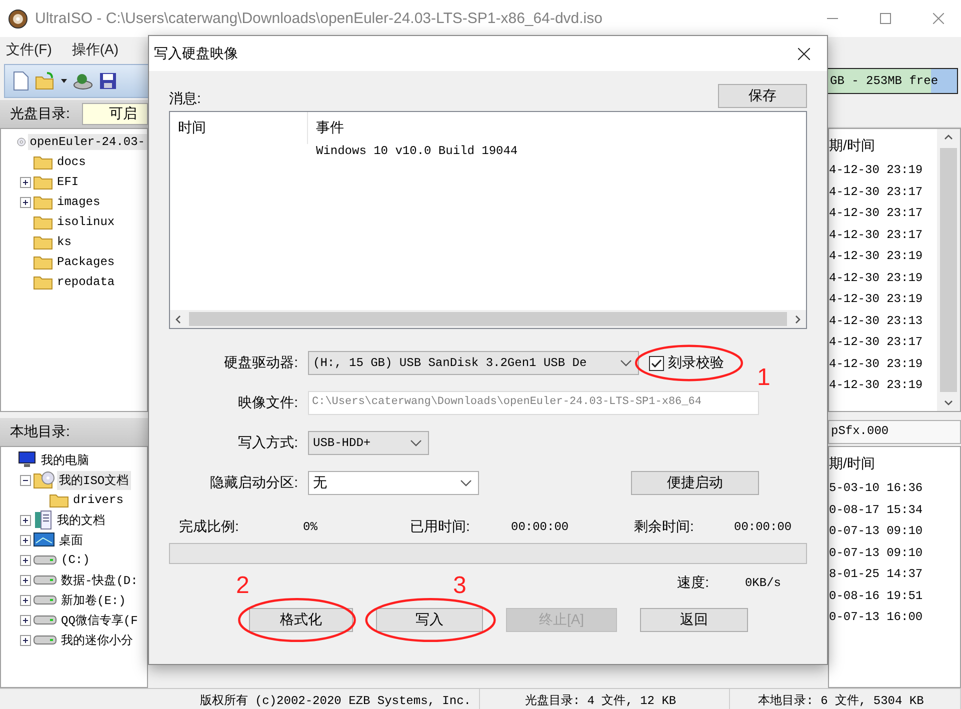  Describe the element at coordinates (27, 460) in the screenshot. I see `computer-icon` at that location.